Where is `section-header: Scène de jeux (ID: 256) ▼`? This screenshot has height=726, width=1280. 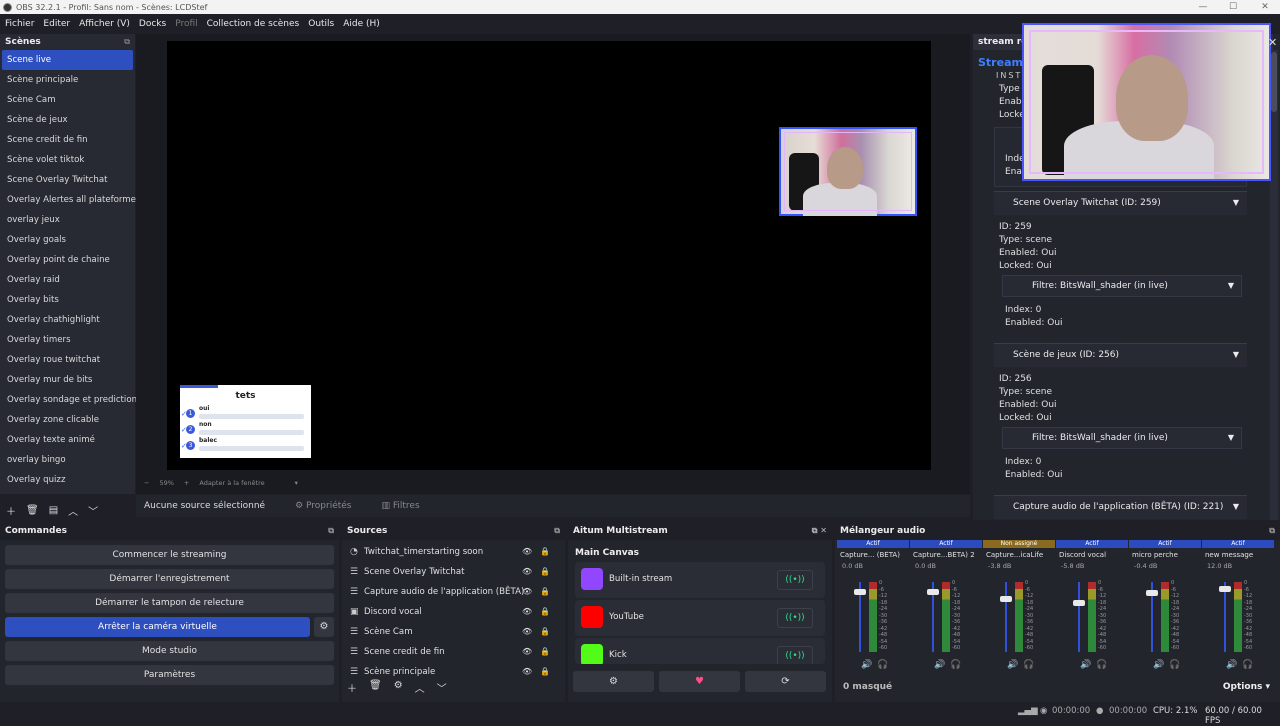
section-header: Scène de jeux (ID: 256) ▼ is located at coordinates (1120, 355).